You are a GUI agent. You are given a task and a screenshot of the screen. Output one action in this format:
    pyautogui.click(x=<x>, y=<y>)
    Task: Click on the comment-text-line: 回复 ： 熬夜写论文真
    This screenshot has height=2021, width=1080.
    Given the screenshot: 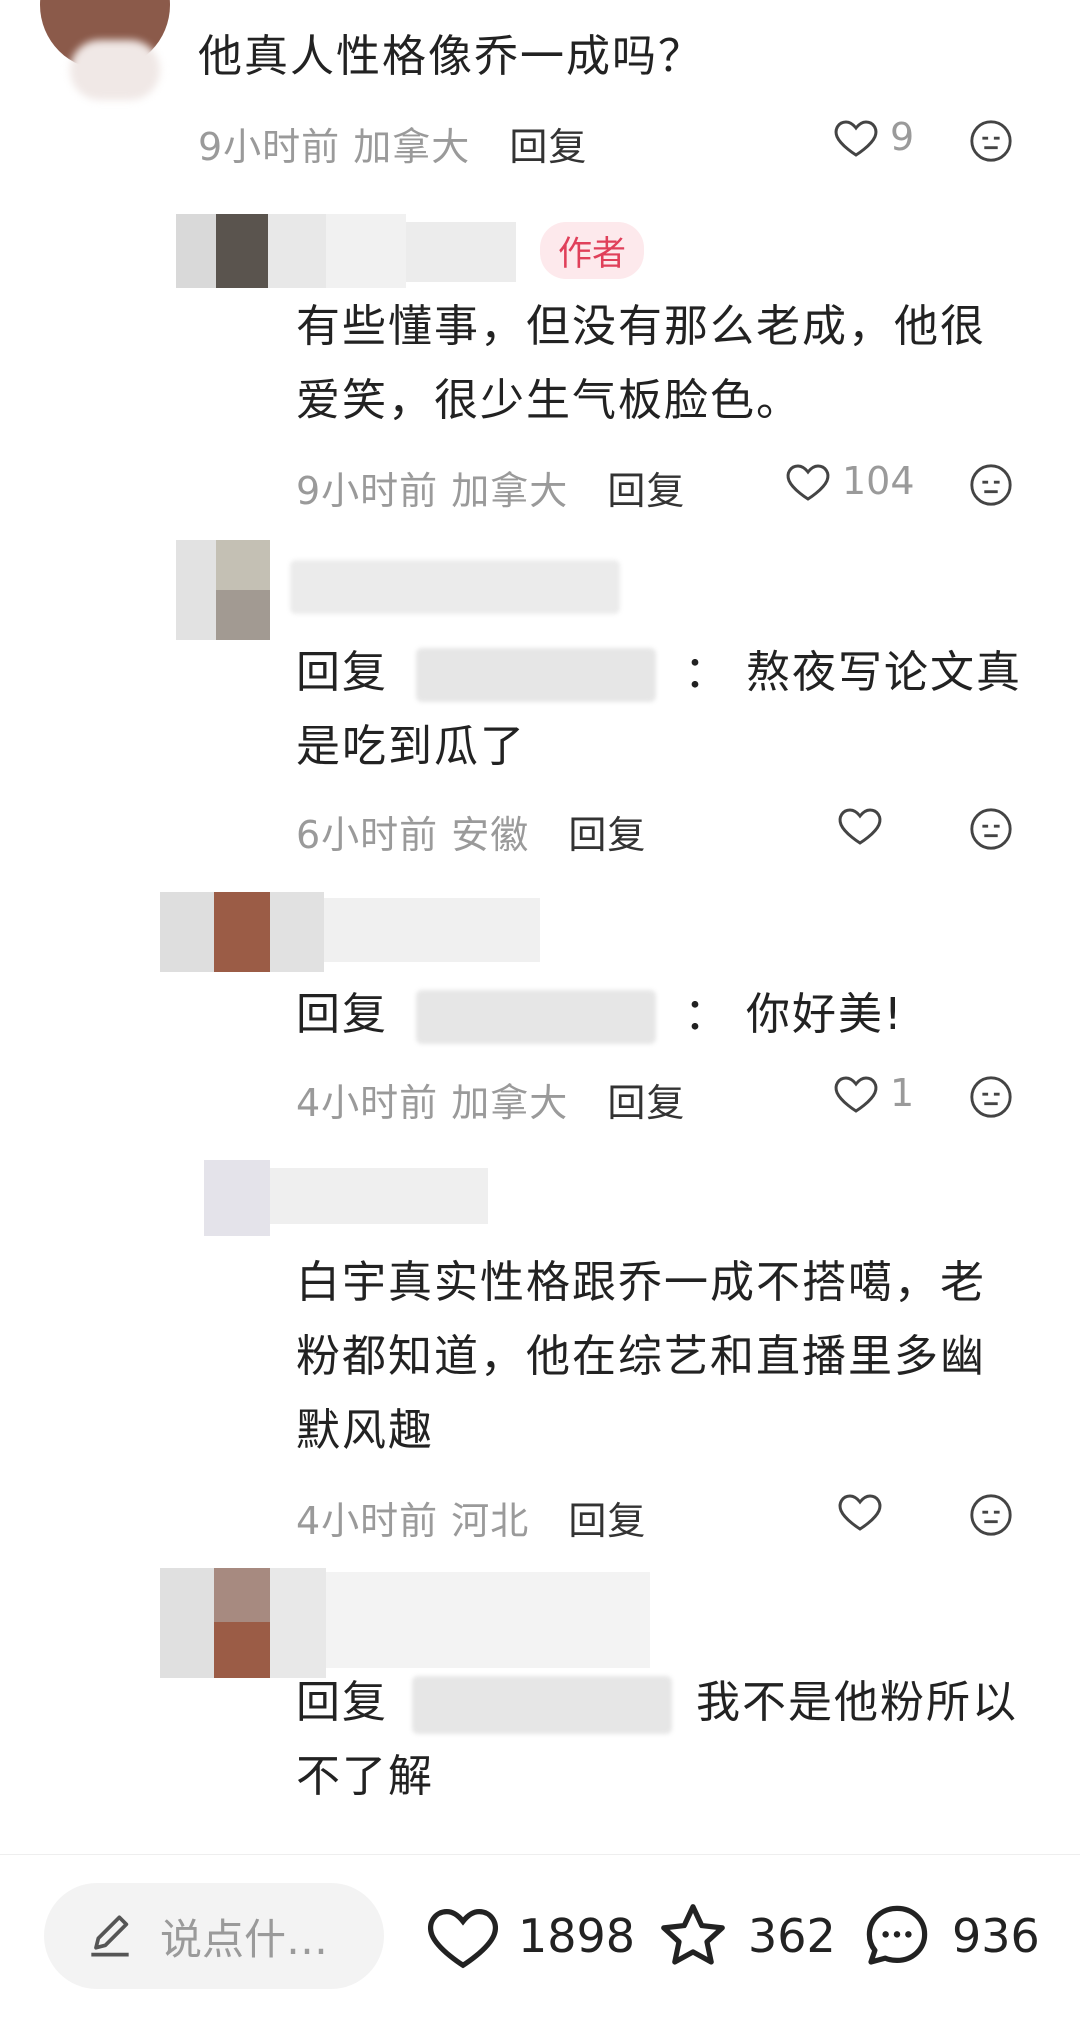 What is the action you would take?
    pyautogui.click(x=659, y=673)
    